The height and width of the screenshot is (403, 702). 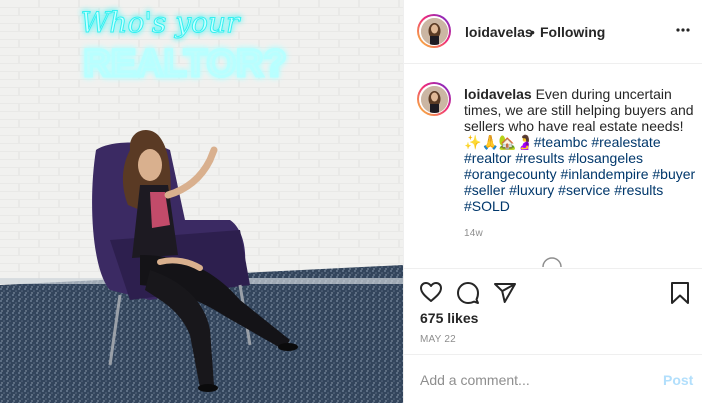 I want to click on heart-icon, so click(x=431, y=292).